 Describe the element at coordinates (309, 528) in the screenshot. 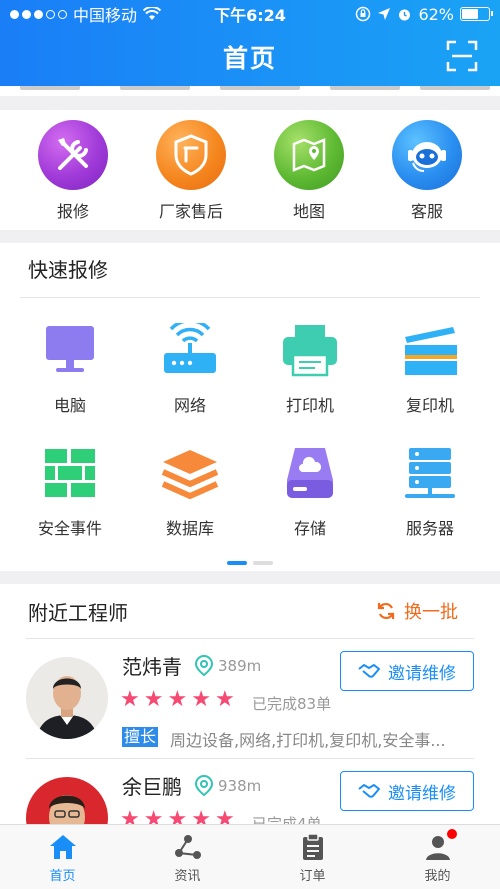

I see `quick-label: 存储` at that location.